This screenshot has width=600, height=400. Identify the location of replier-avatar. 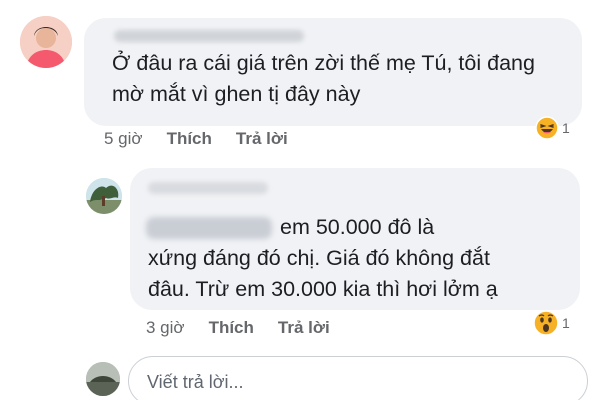
(104, 196).